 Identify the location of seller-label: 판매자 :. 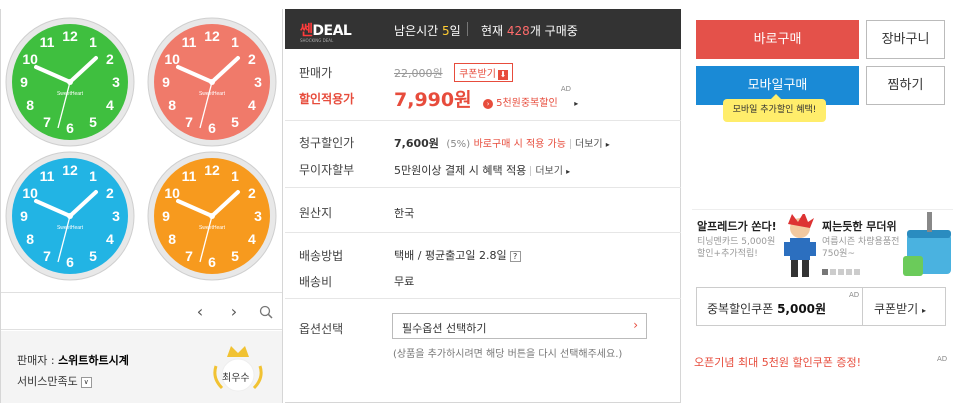
(38, 360).